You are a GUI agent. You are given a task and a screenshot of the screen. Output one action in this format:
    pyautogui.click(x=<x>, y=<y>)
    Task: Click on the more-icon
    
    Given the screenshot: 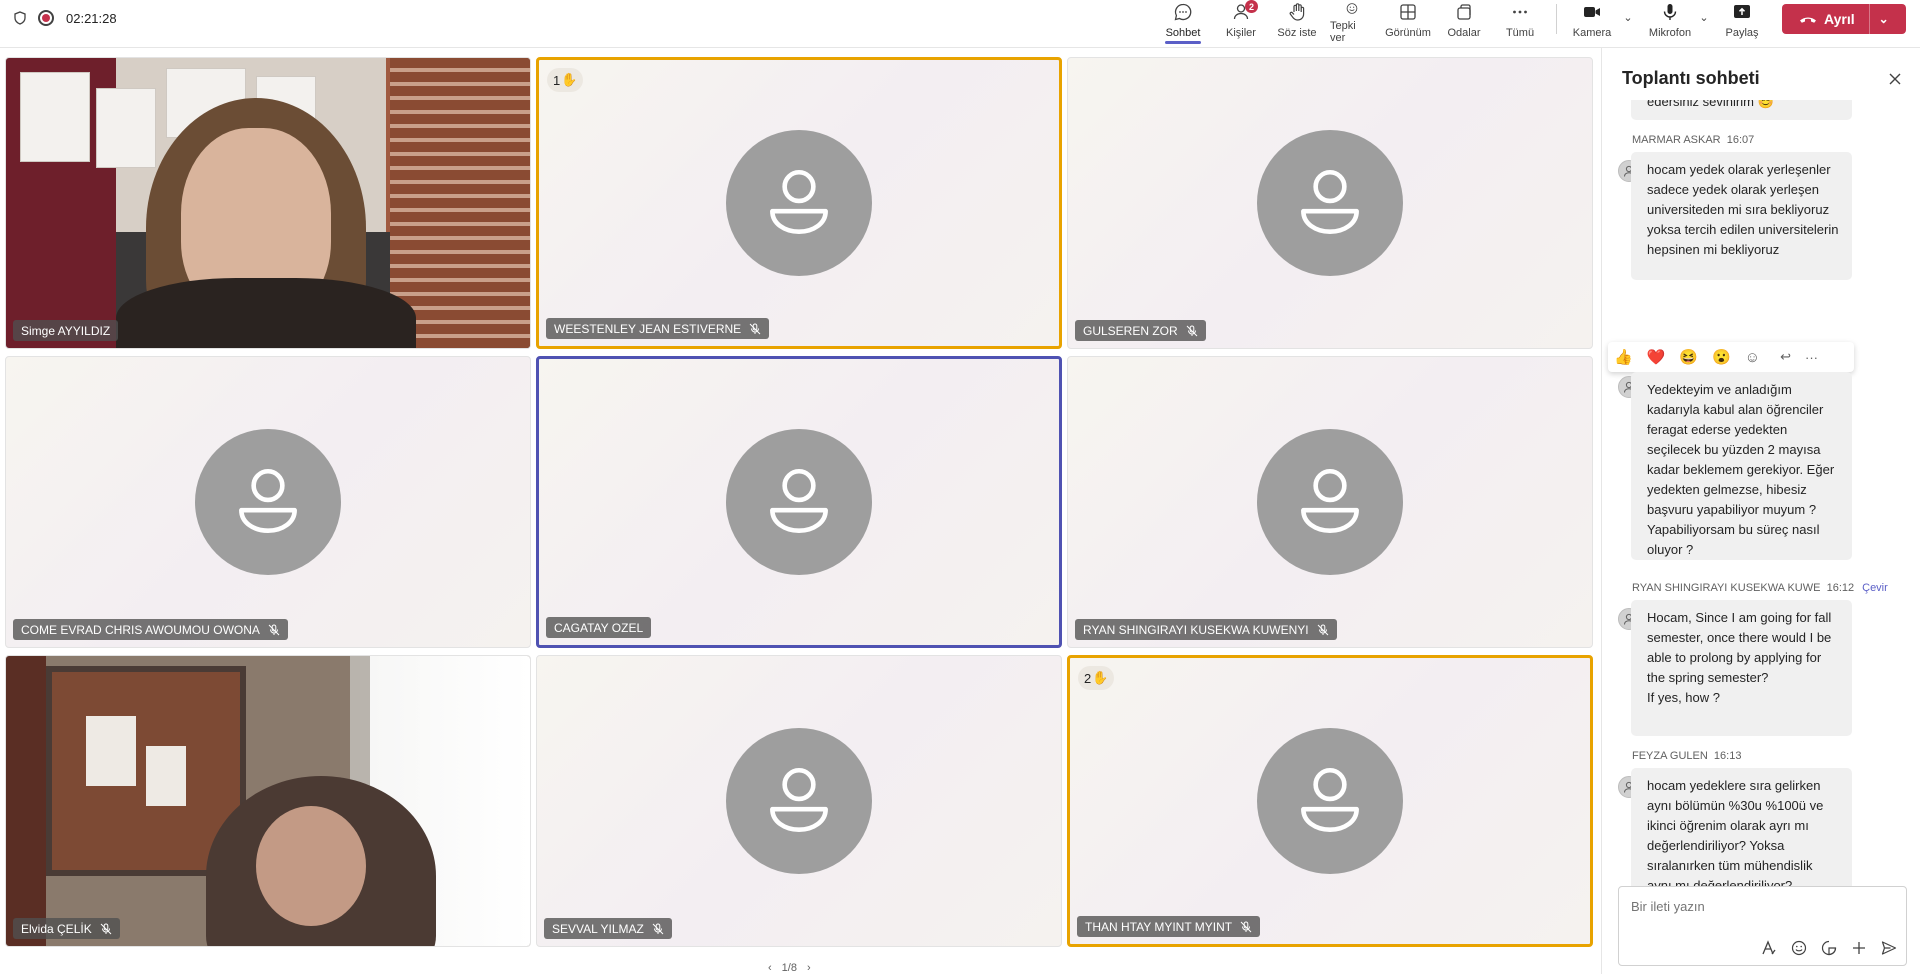 What is the action you would take?
    pyautogui.click(x=1520, y=12)
    